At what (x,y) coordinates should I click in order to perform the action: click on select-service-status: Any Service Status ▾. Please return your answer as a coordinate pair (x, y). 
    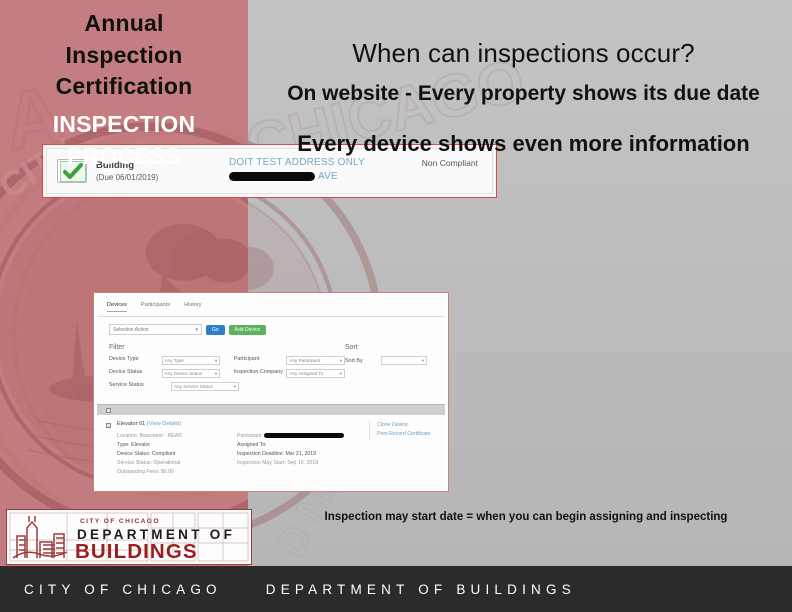
    Looking at the image, I should click on (205, 386).